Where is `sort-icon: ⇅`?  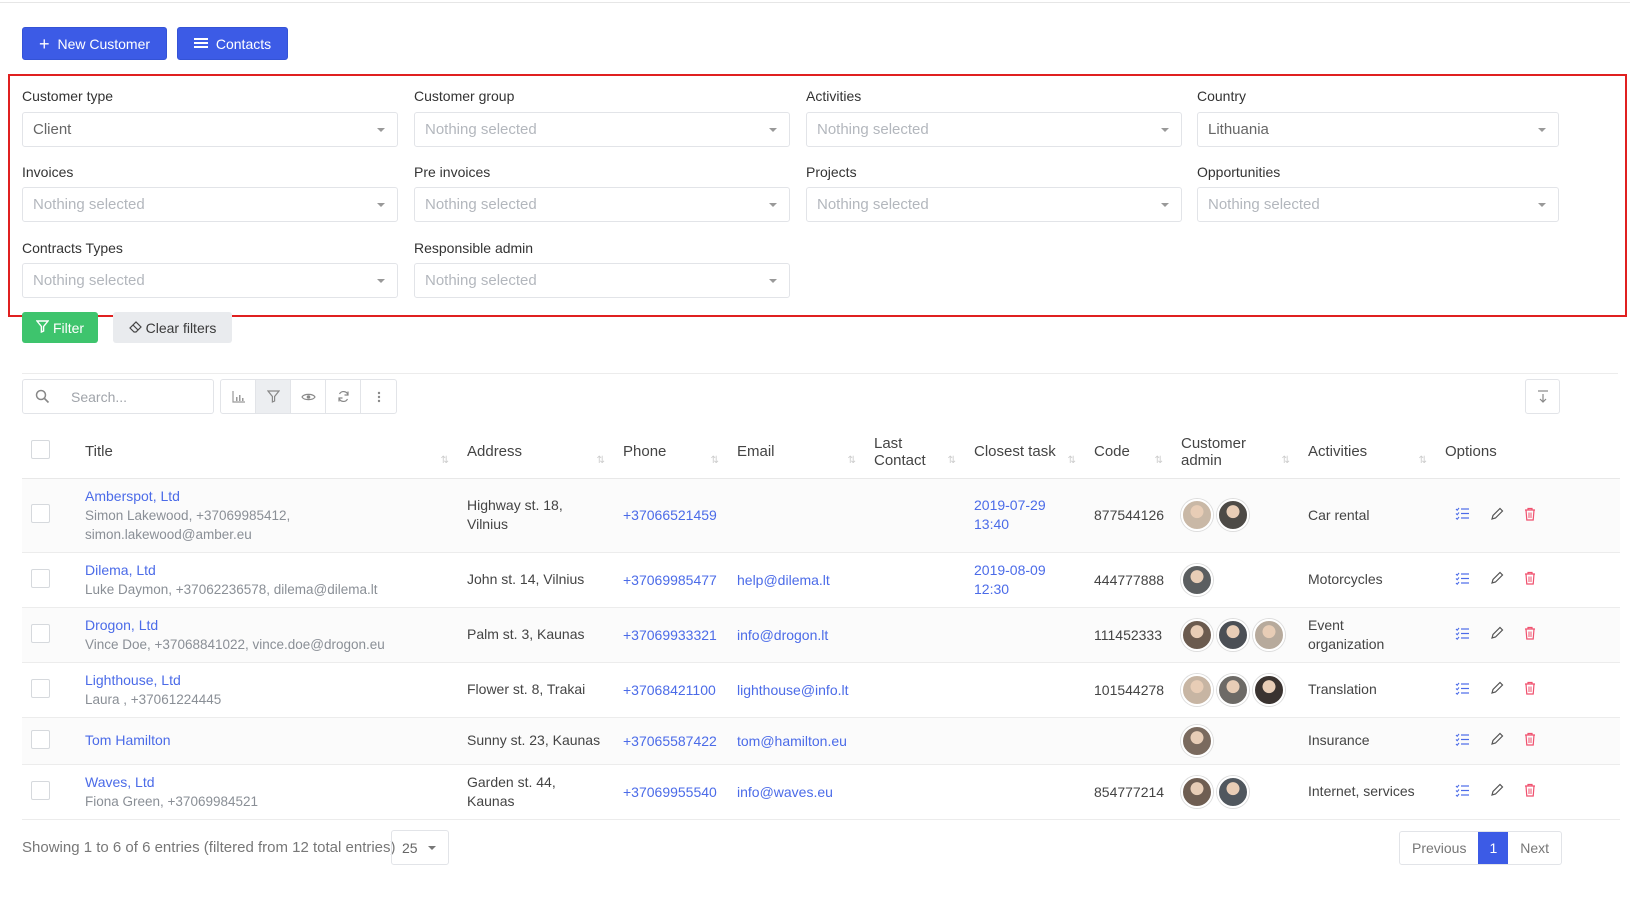
sort-icon: ⇅ is located at coordinates (951, 460).